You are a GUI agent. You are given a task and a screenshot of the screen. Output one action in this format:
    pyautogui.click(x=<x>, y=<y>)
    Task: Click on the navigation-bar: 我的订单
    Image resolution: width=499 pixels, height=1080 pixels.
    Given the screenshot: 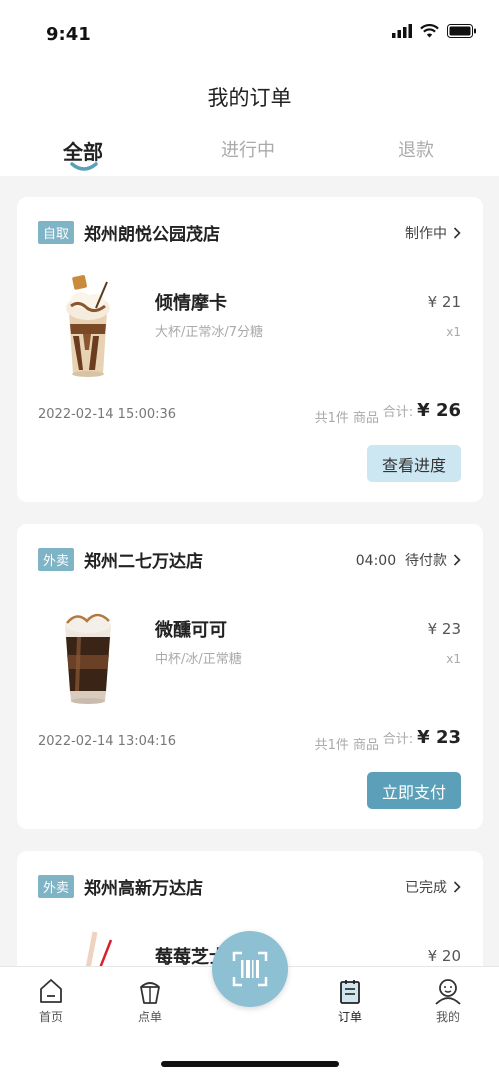 What is the action you would take?
    pyautogui.click(x=249, y=95)
    